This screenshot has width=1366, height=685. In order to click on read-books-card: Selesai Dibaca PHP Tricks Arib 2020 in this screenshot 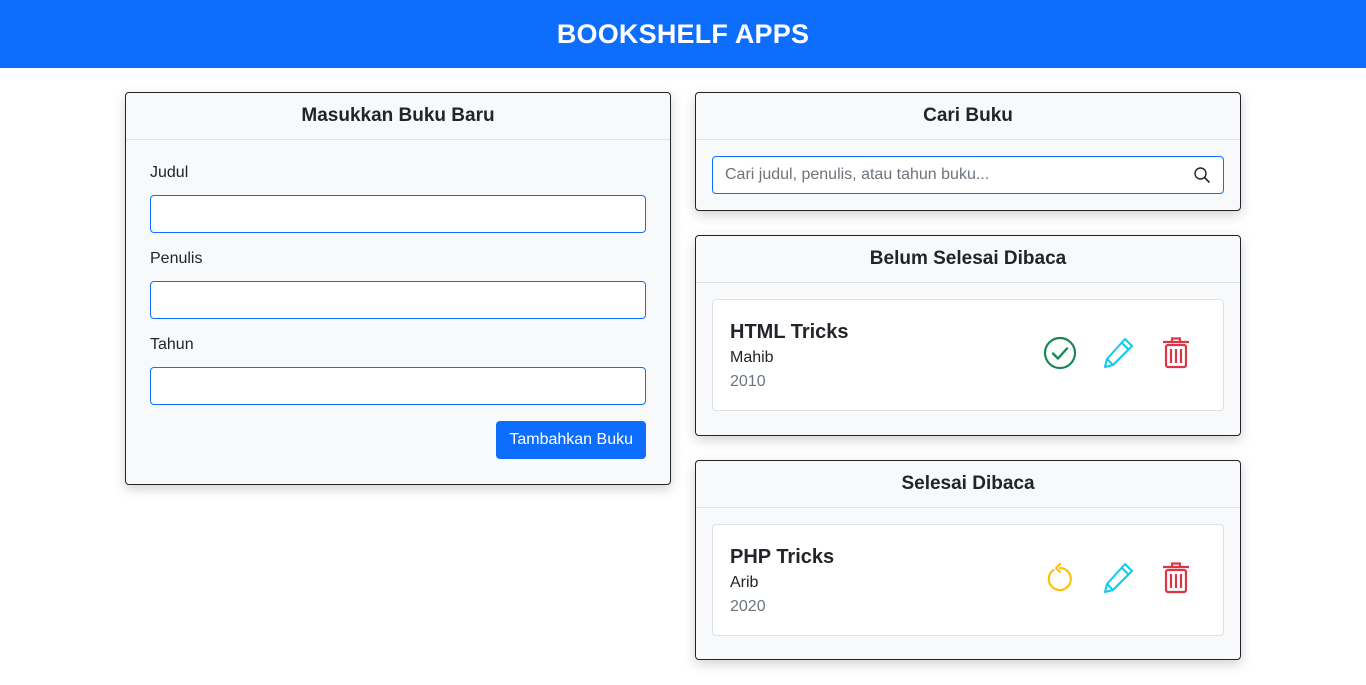, I will do `click(968, 560)`.